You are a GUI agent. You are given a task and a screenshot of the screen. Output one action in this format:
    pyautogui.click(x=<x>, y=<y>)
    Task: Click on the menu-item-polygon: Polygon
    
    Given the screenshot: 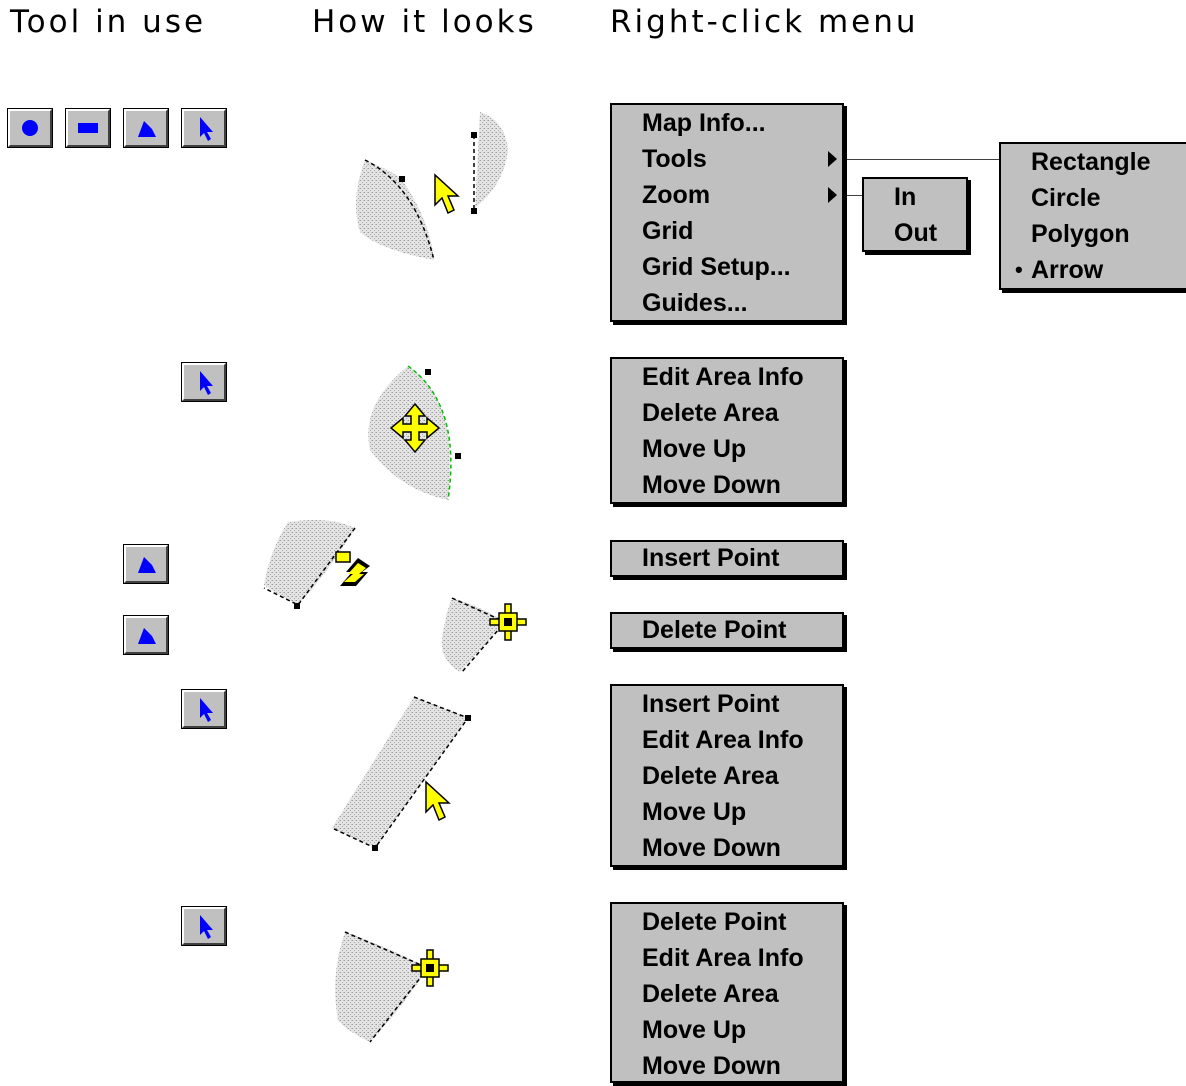 What is the action you would take?
    pyautogui.click(x=1080, y=234)
    